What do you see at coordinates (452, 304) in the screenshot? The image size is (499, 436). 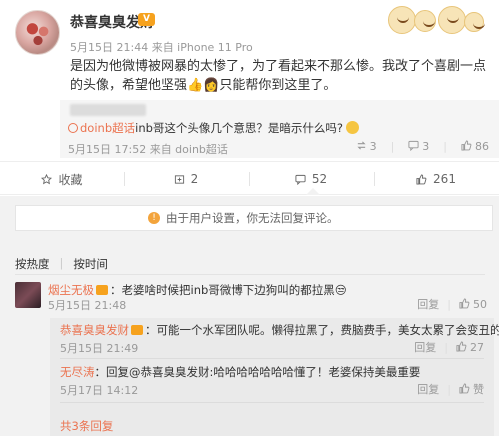 I see `comment-actions: 回复 | 50` at bounding box center [452, 304].